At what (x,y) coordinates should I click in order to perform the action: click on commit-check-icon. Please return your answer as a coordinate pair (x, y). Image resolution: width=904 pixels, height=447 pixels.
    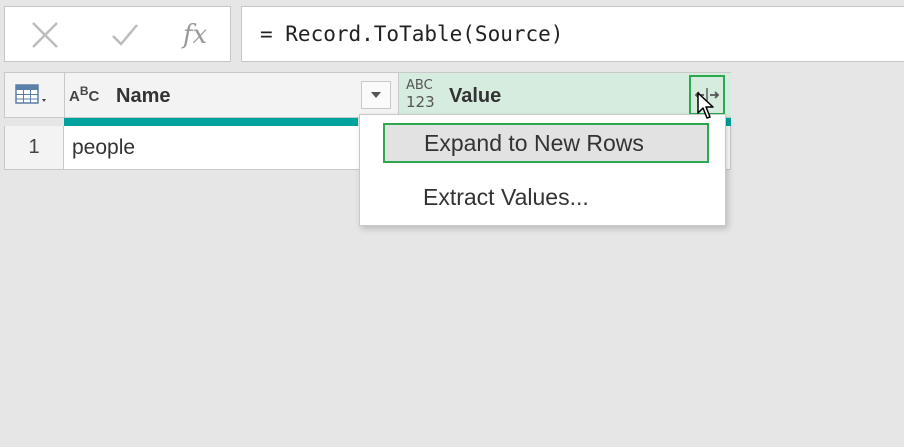
    Looking at the image, I should click on (125, 35).